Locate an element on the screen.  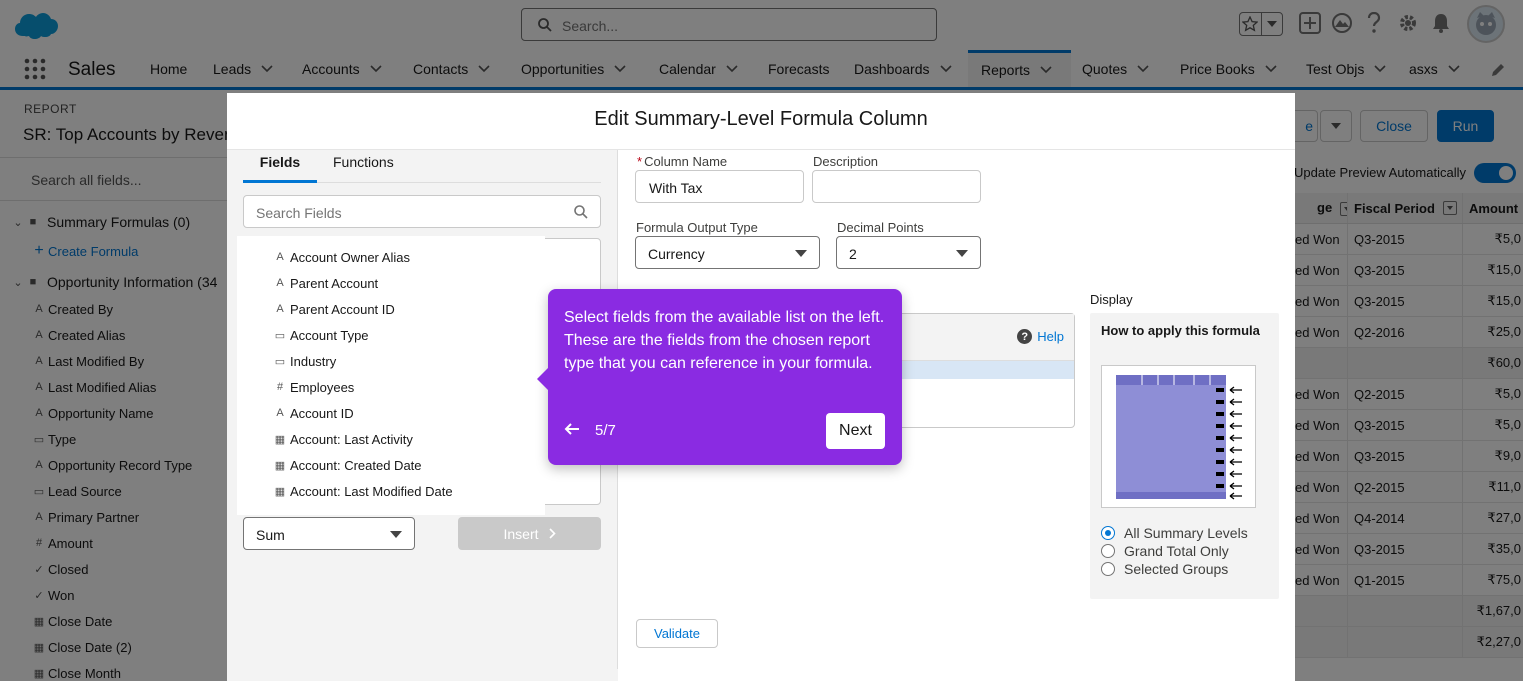
select-value: Currency is located at coordinates (676, 254).